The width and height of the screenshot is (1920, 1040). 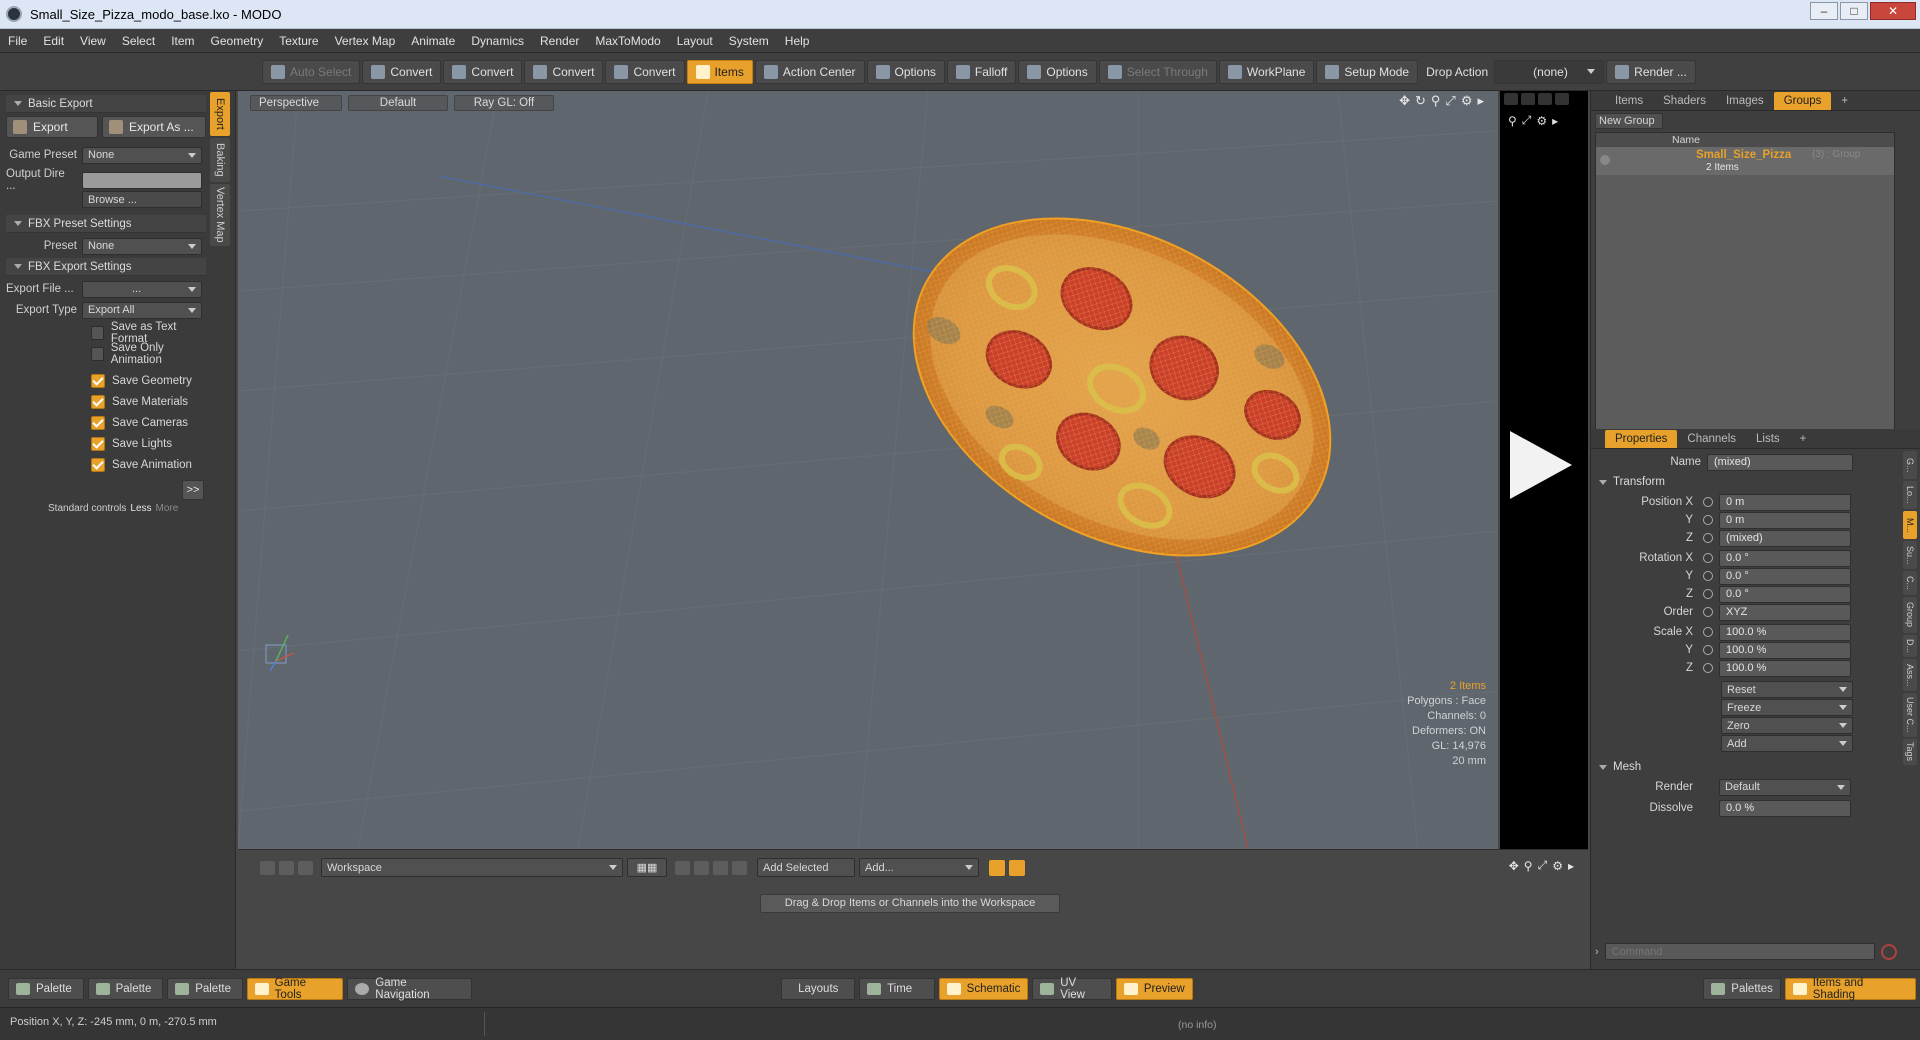 I want to click on menu-edit: Edit, so click(x=53, y=41).